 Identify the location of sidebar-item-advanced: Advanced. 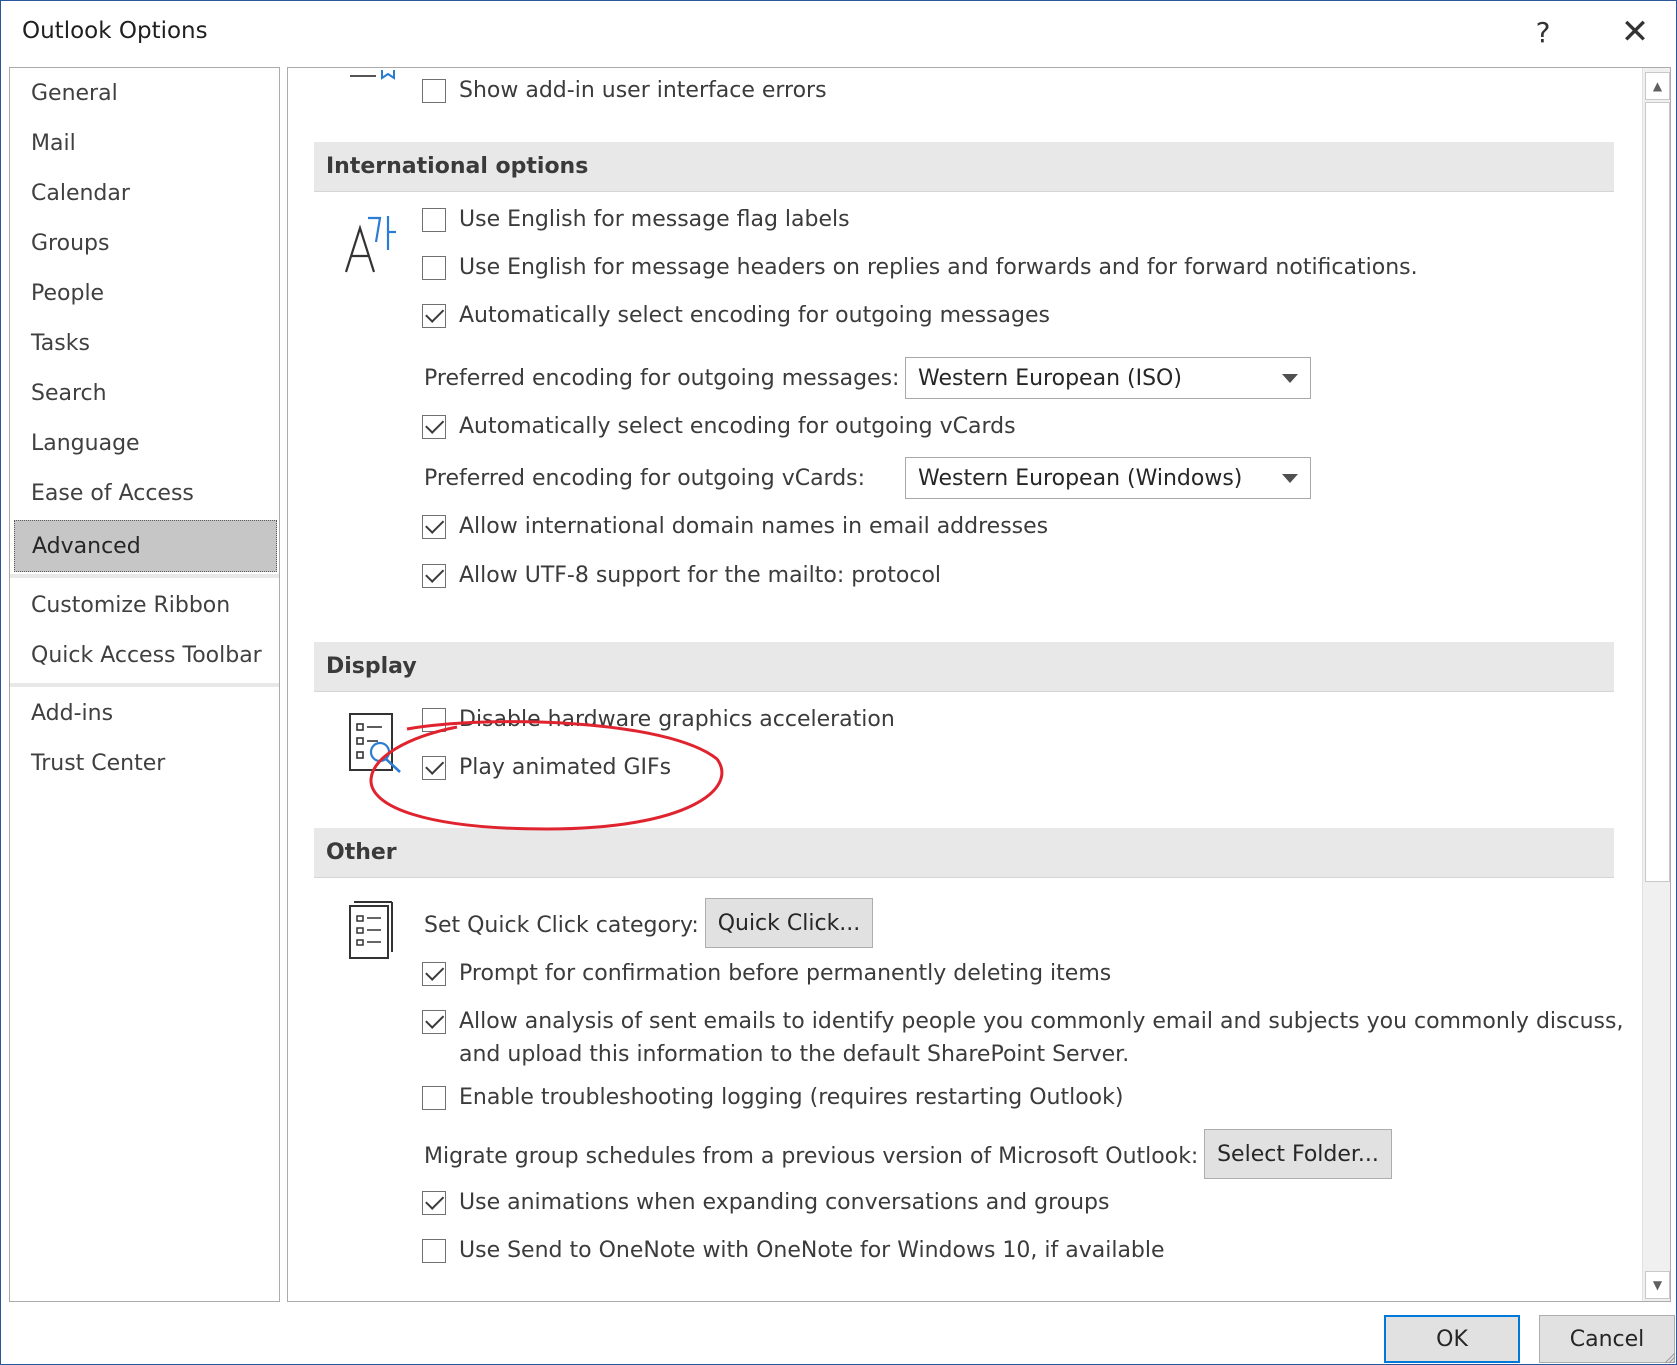
(145, 546).